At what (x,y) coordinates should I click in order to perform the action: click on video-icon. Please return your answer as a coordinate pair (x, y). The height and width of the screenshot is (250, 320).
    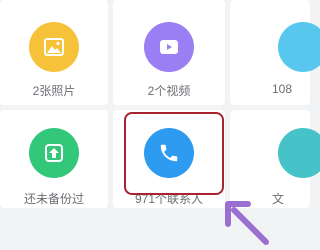
    Looking at the image, I should click on (169, 47).